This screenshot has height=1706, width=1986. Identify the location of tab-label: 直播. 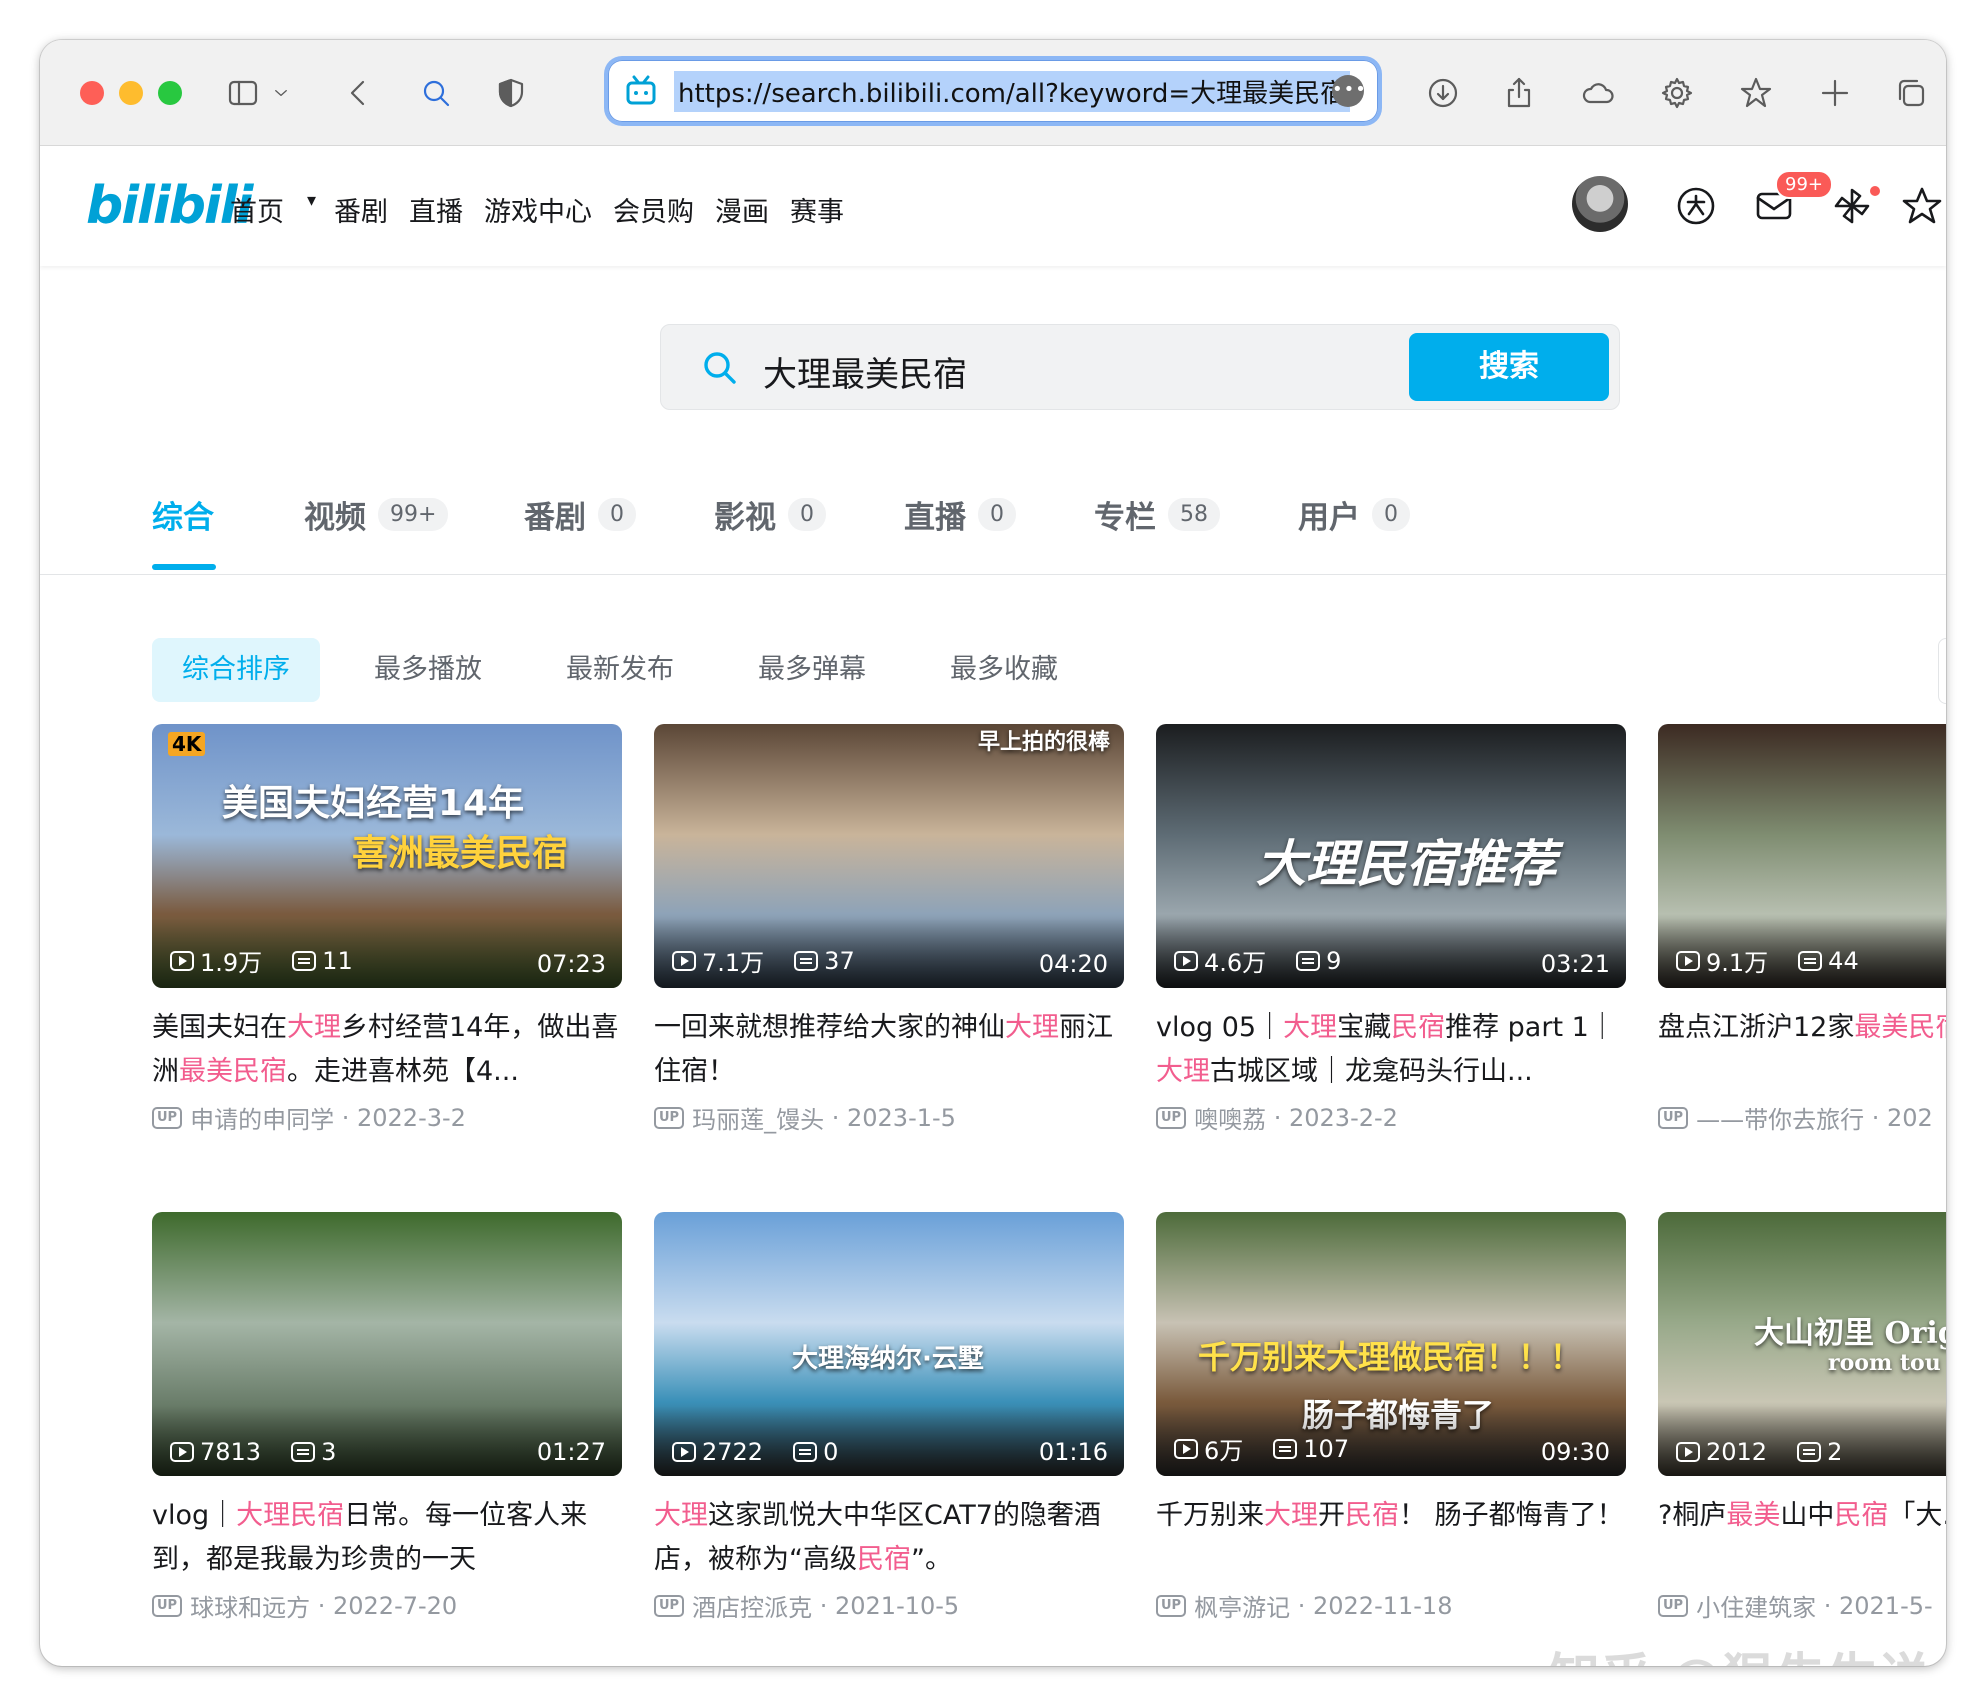
(935, 518).